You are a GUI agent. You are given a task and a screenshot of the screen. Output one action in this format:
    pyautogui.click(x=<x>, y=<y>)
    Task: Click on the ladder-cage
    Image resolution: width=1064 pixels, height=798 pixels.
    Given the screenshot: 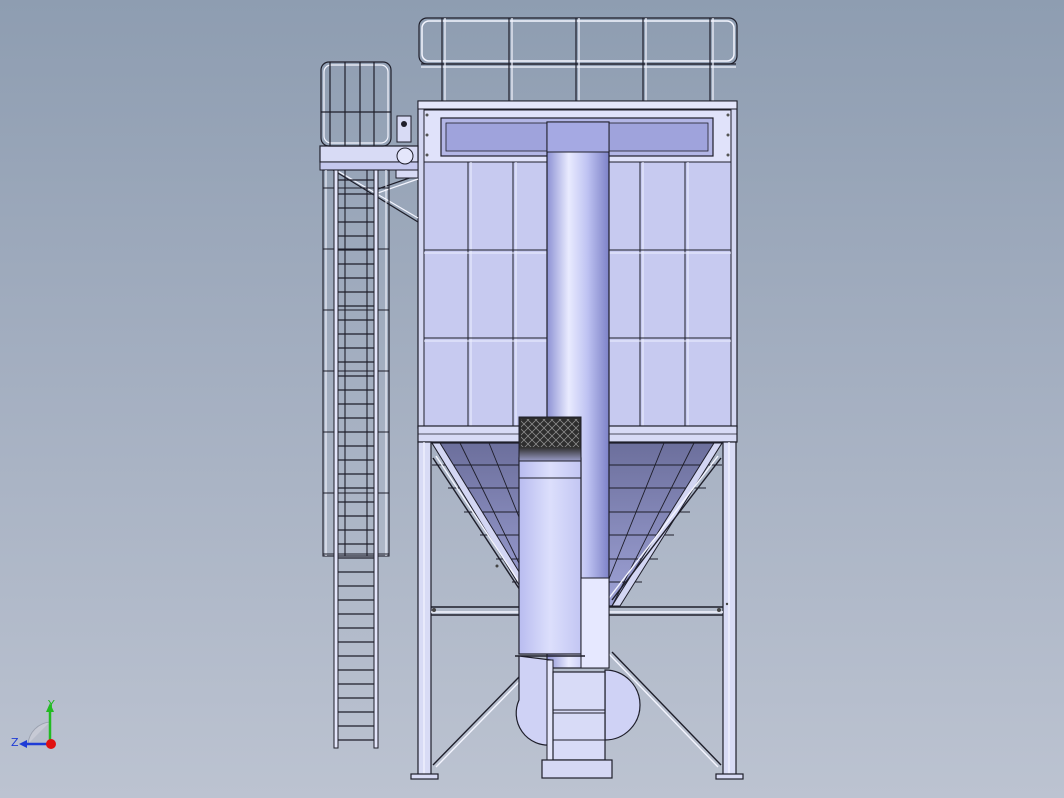 What is the action you would take?
    pyautogui.click(x=356, y=363)
    